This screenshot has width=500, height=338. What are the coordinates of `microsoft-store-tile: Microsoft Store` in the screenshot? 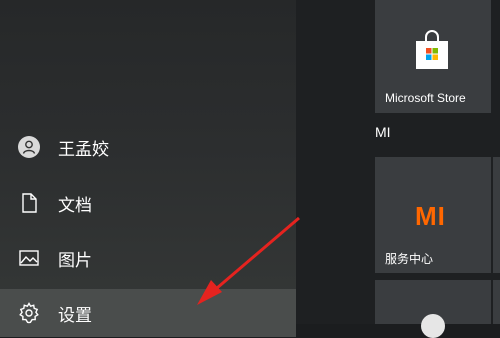 It's located at (433, 56).